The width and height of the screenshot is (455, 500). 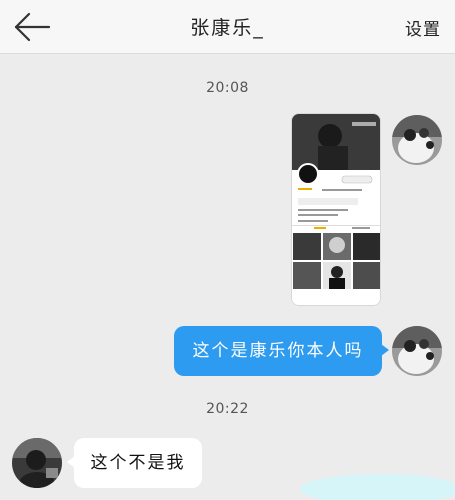 What do you see at coordinates (423, 27) in the screenshot?
I see `settings-button: 设置` at bounding box center [423, 27].